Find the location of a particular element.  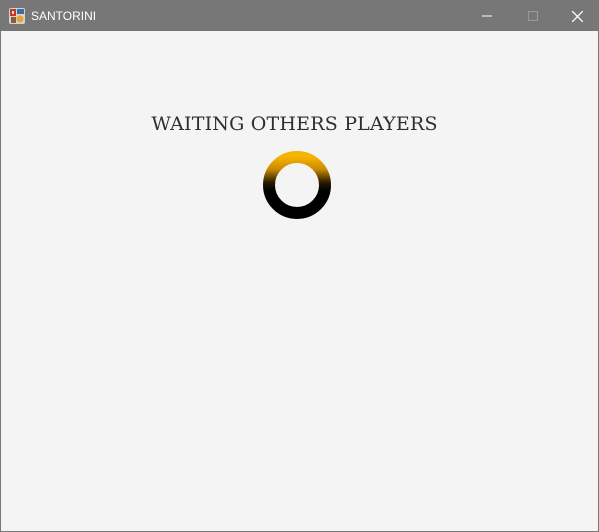

minimize-icon is located at coordinates (487, 16).